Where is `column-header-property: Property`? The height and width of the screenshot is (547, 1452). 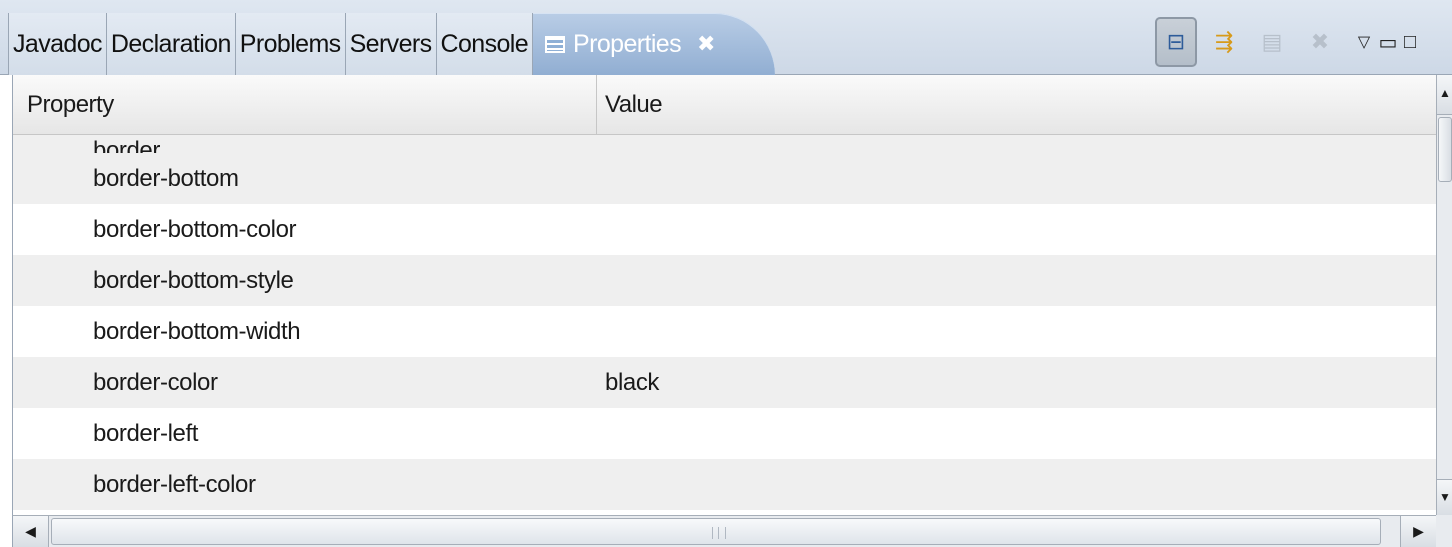 column-header-property: Property is located at coordinates (305, 105).